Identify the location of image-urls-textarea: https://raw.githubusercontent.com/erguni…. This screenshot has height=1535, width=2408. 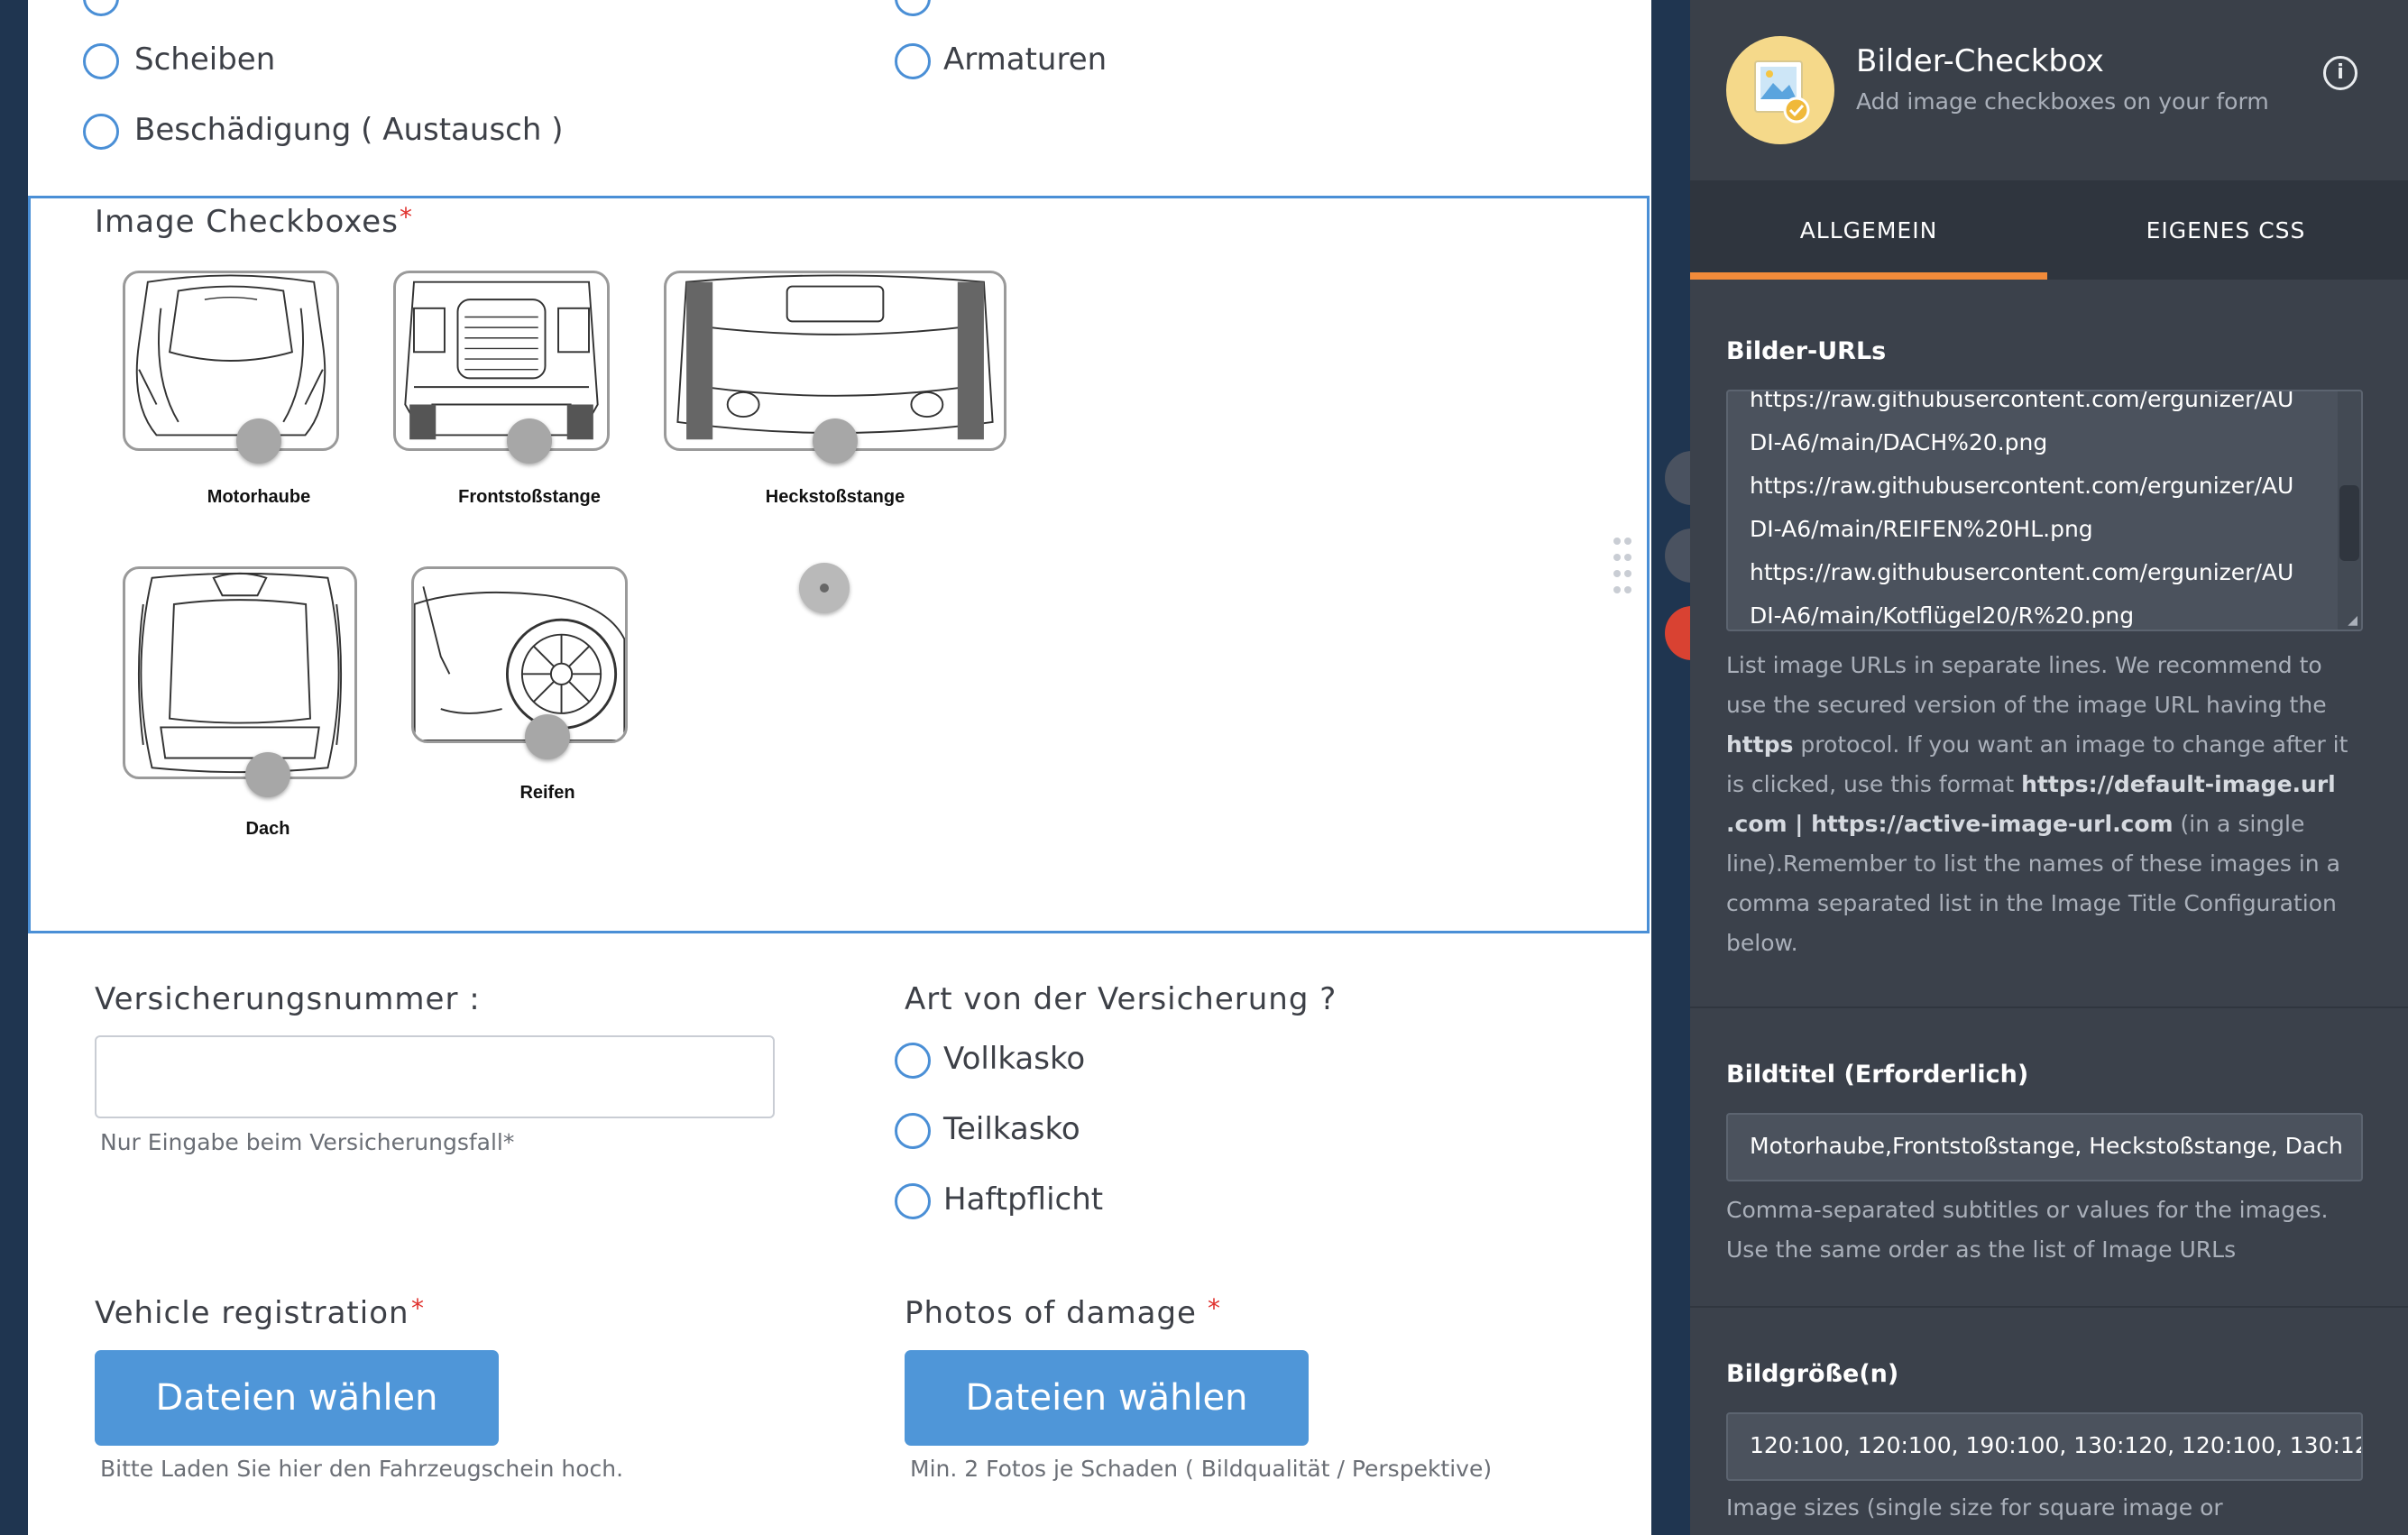
(2044, 510).